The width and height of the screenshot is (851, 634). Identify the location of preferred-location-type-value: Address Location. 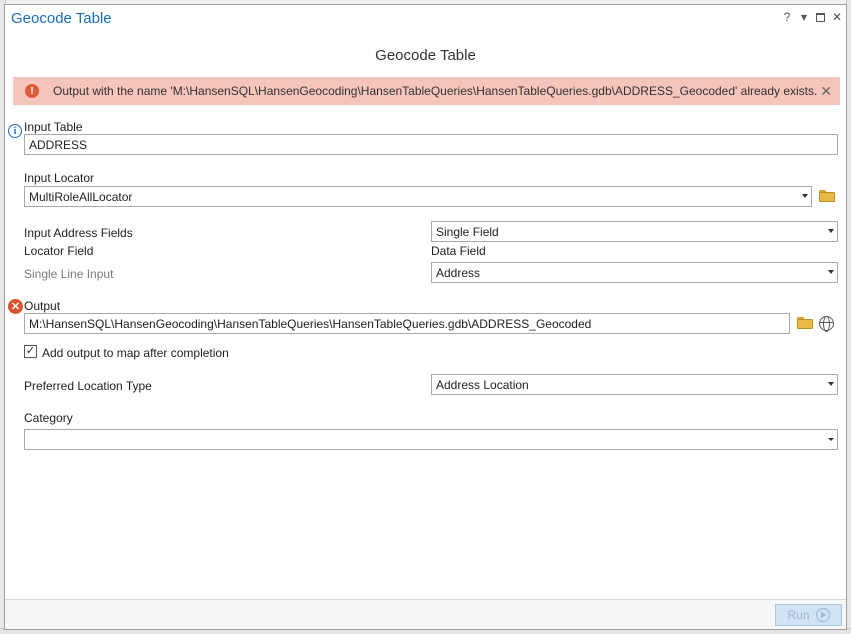
(482, 385).